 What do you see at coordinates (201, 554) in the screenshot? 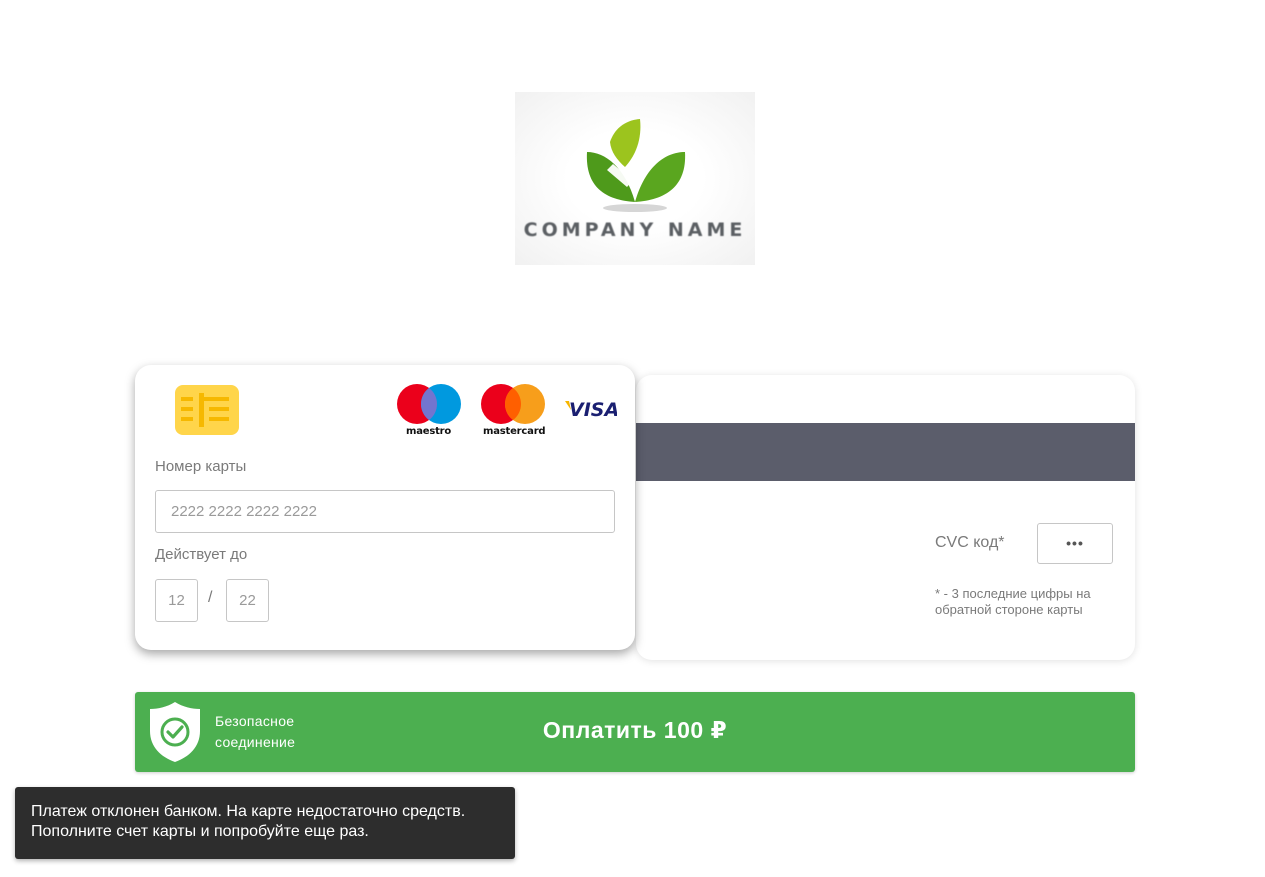
I see `expiry-label: Действует до` at bounding box center [201, 554].